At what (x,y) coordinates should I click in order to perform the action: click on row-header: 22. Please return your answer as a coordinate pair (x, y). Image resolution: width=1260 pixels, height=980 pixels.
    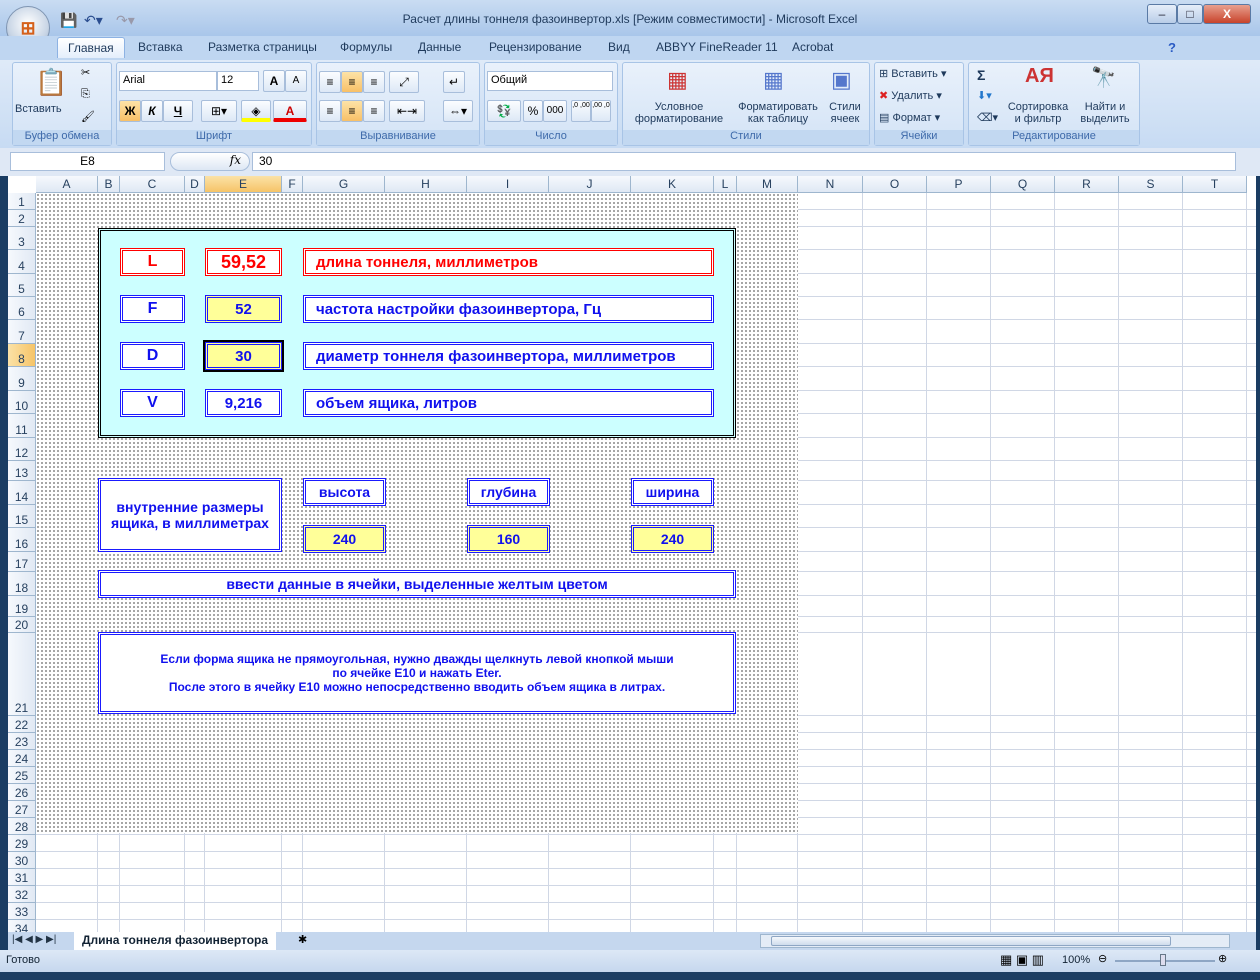
    Looking at the image, I should click on (22, 724).